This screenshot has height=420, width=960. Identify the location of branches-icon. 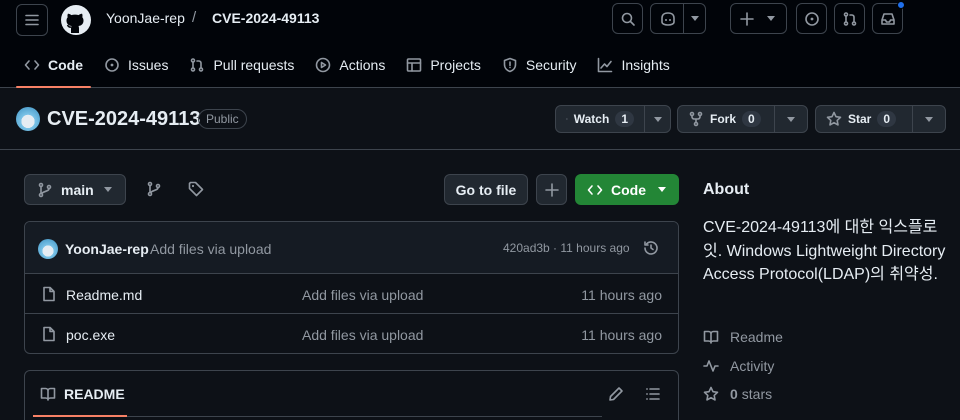
(154, 189).